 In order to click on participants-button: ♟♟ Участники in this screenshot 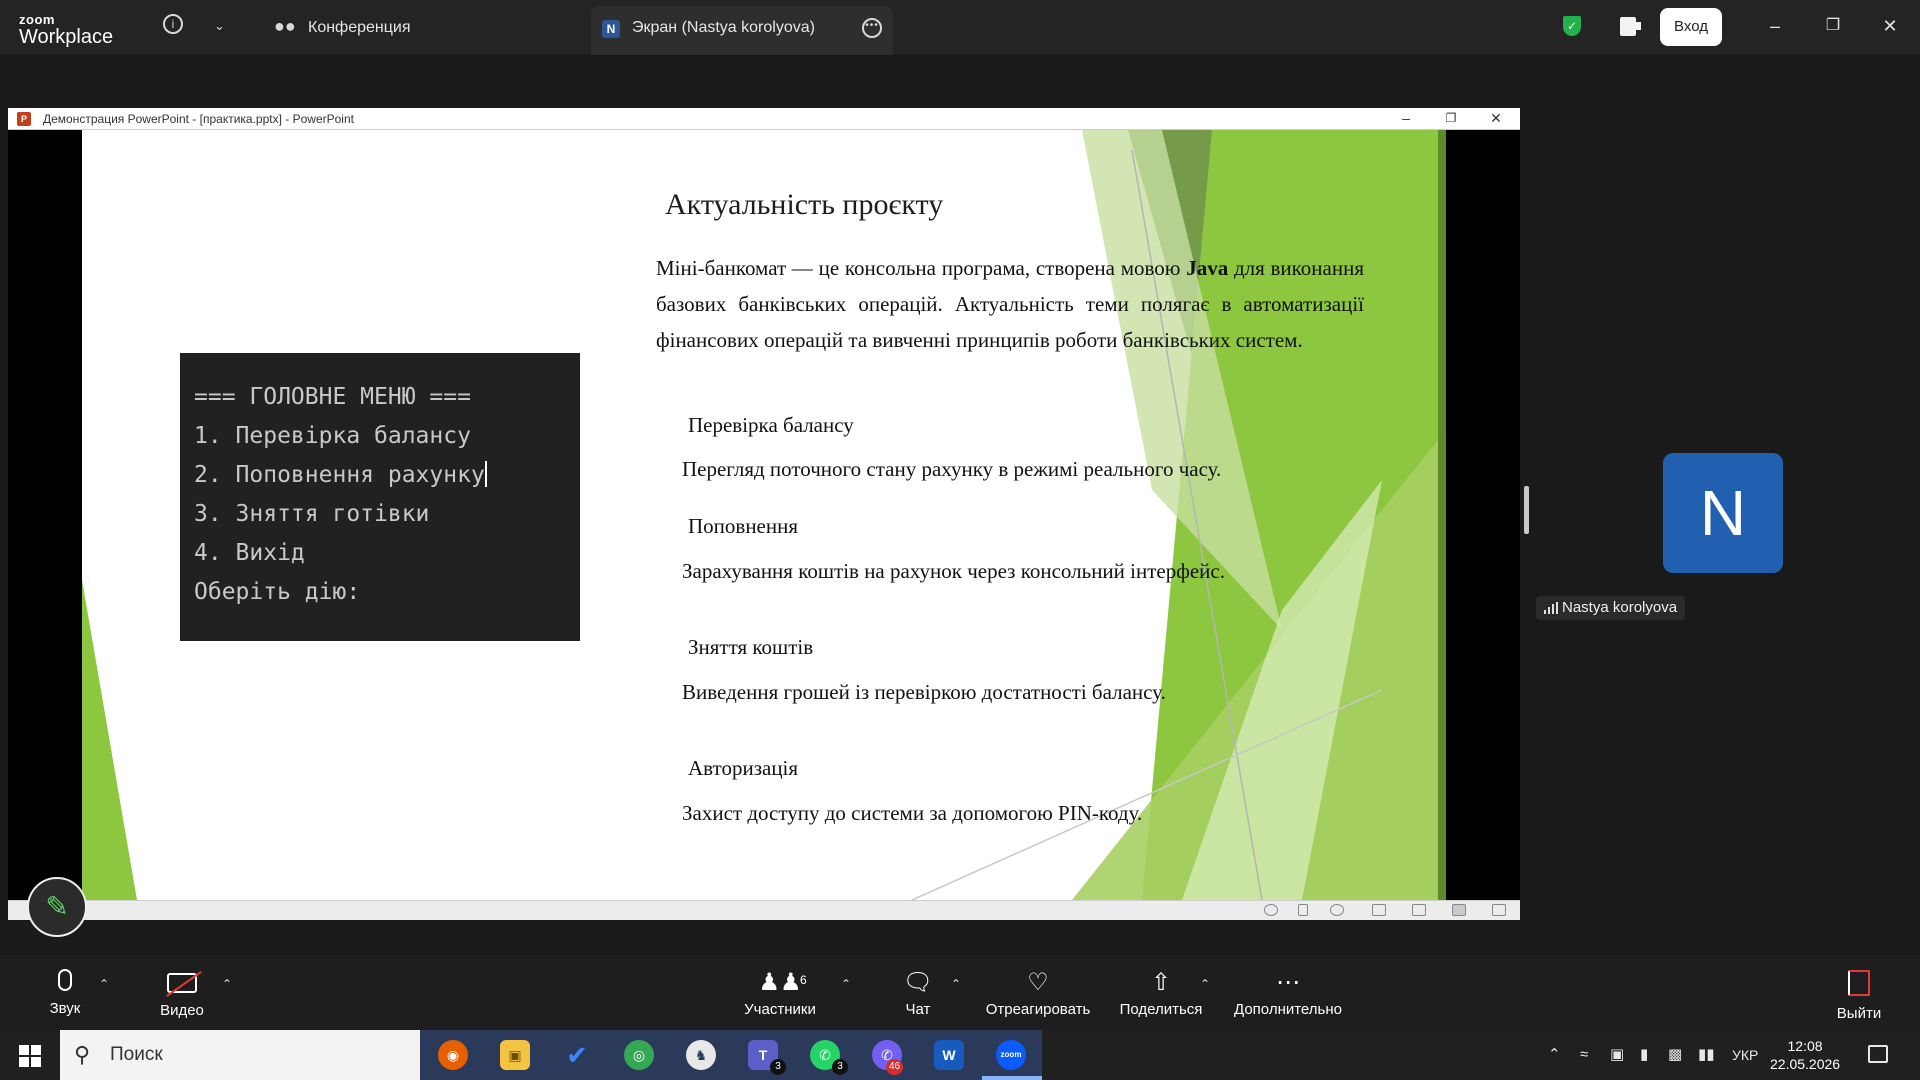, I will do `click(780, 992)`.